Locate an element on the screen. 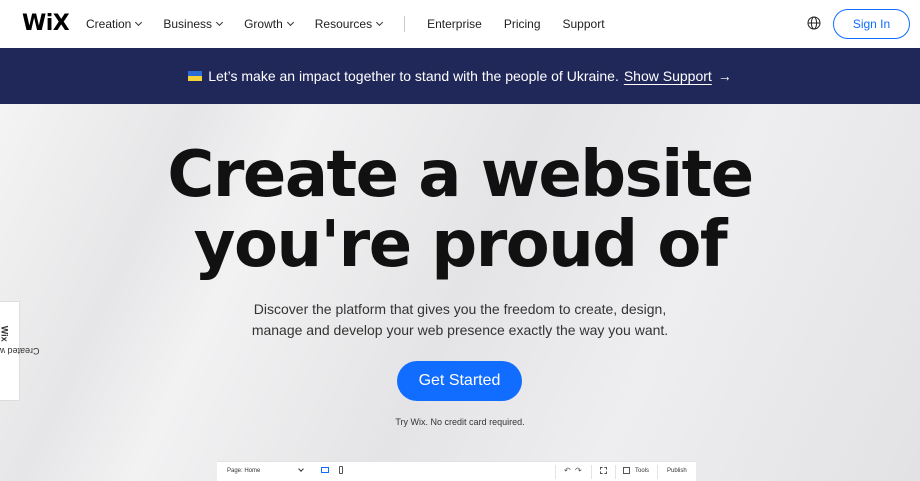 The height and width of the screenshot is (481, 920). nav-item-label: Pricing is located at coordinates (522, 24).